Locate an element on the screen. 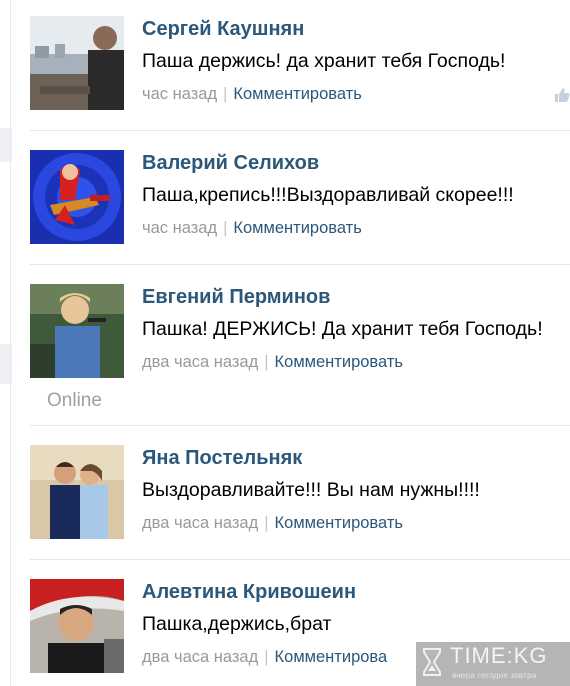  comment-author: Евгений Перминов is located at coordinates (236, 297).